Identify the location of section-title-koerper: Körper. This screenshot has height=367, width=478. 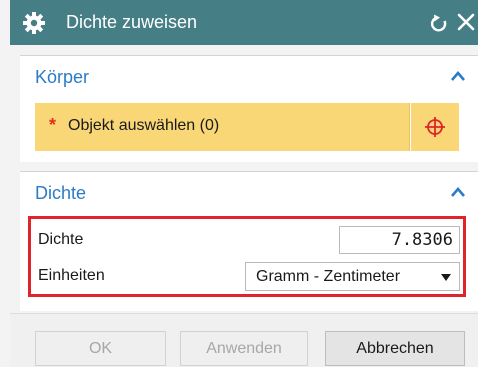
(62, 77).